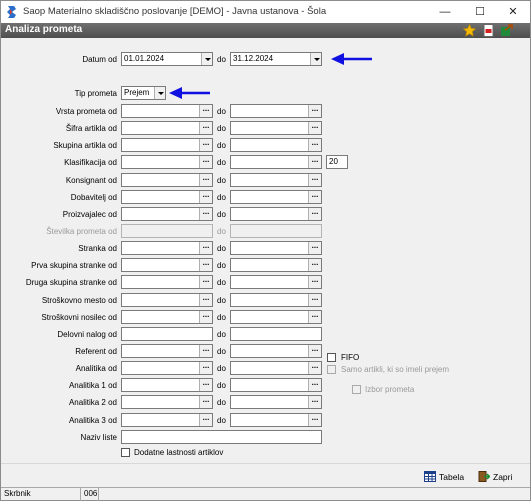 This screenshot has width=531, height=501. I want to click on samo-artikli-label: Samo artikli, ki so imeli prejem, so click(395, 369).